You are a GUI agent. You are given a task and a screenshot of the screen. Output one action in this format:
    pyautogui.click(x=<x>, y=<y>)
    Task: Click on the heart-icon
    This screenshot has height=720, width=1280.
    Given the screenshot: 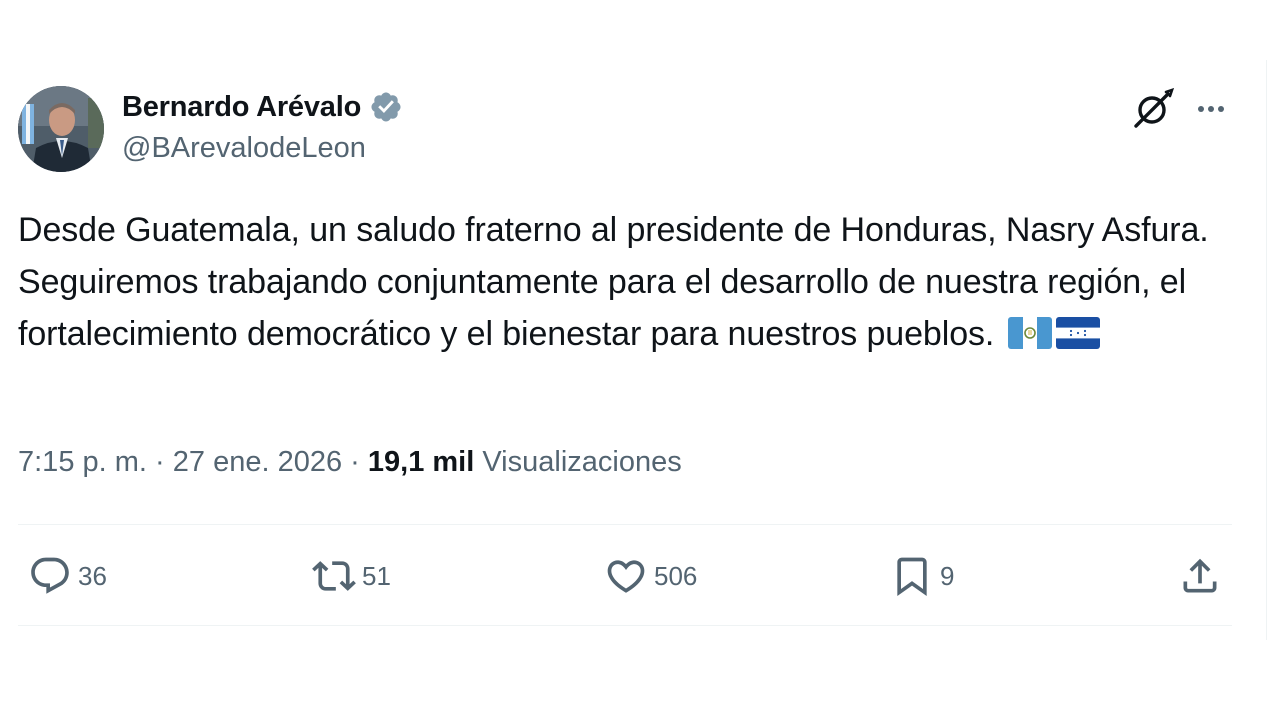 What is the action you would take?
    pyautogui.click(x=626, y=576)
    